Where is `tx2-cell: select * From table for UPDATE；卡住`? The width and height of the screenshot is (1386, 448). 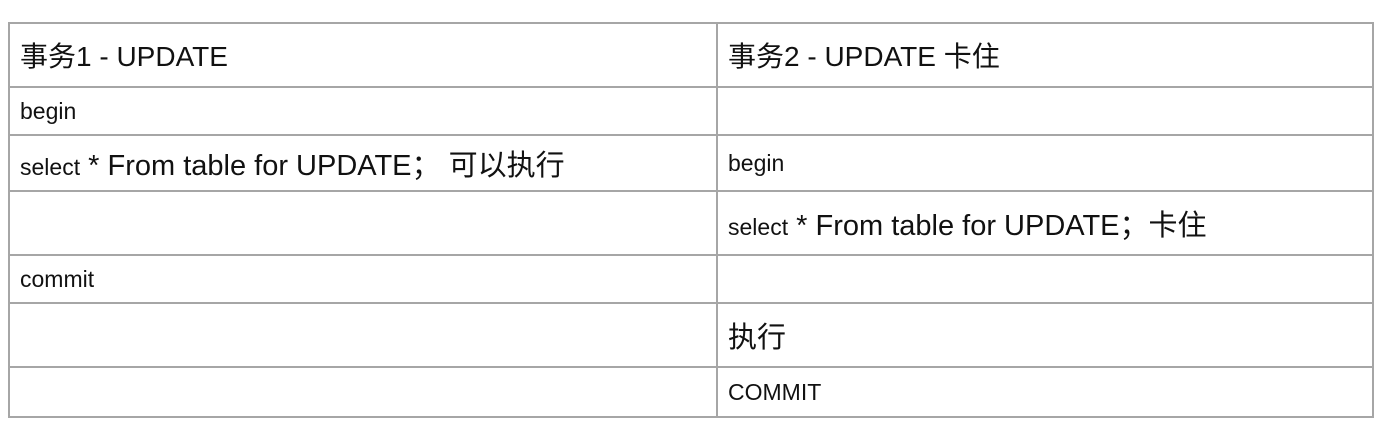 tx2-cell: select * From table for UPDATE；卡住 is located at coordinates (1045, 223).